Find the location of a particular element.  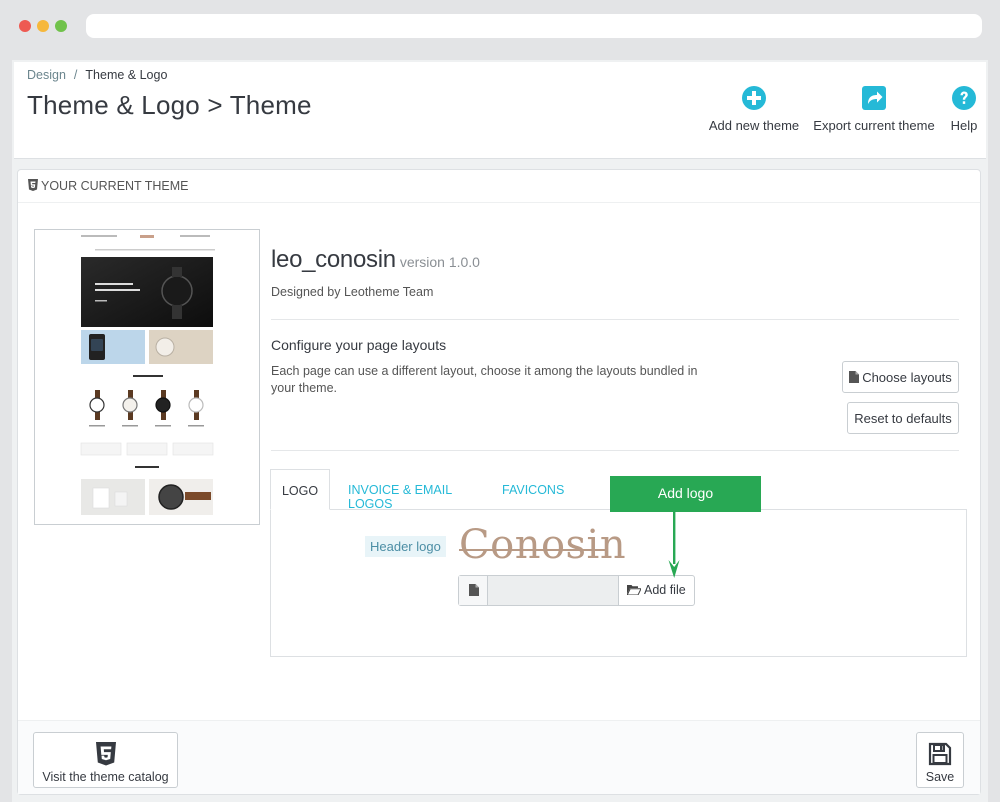

theme-name-text: leo_conosin is located at coordinates (333, 259).